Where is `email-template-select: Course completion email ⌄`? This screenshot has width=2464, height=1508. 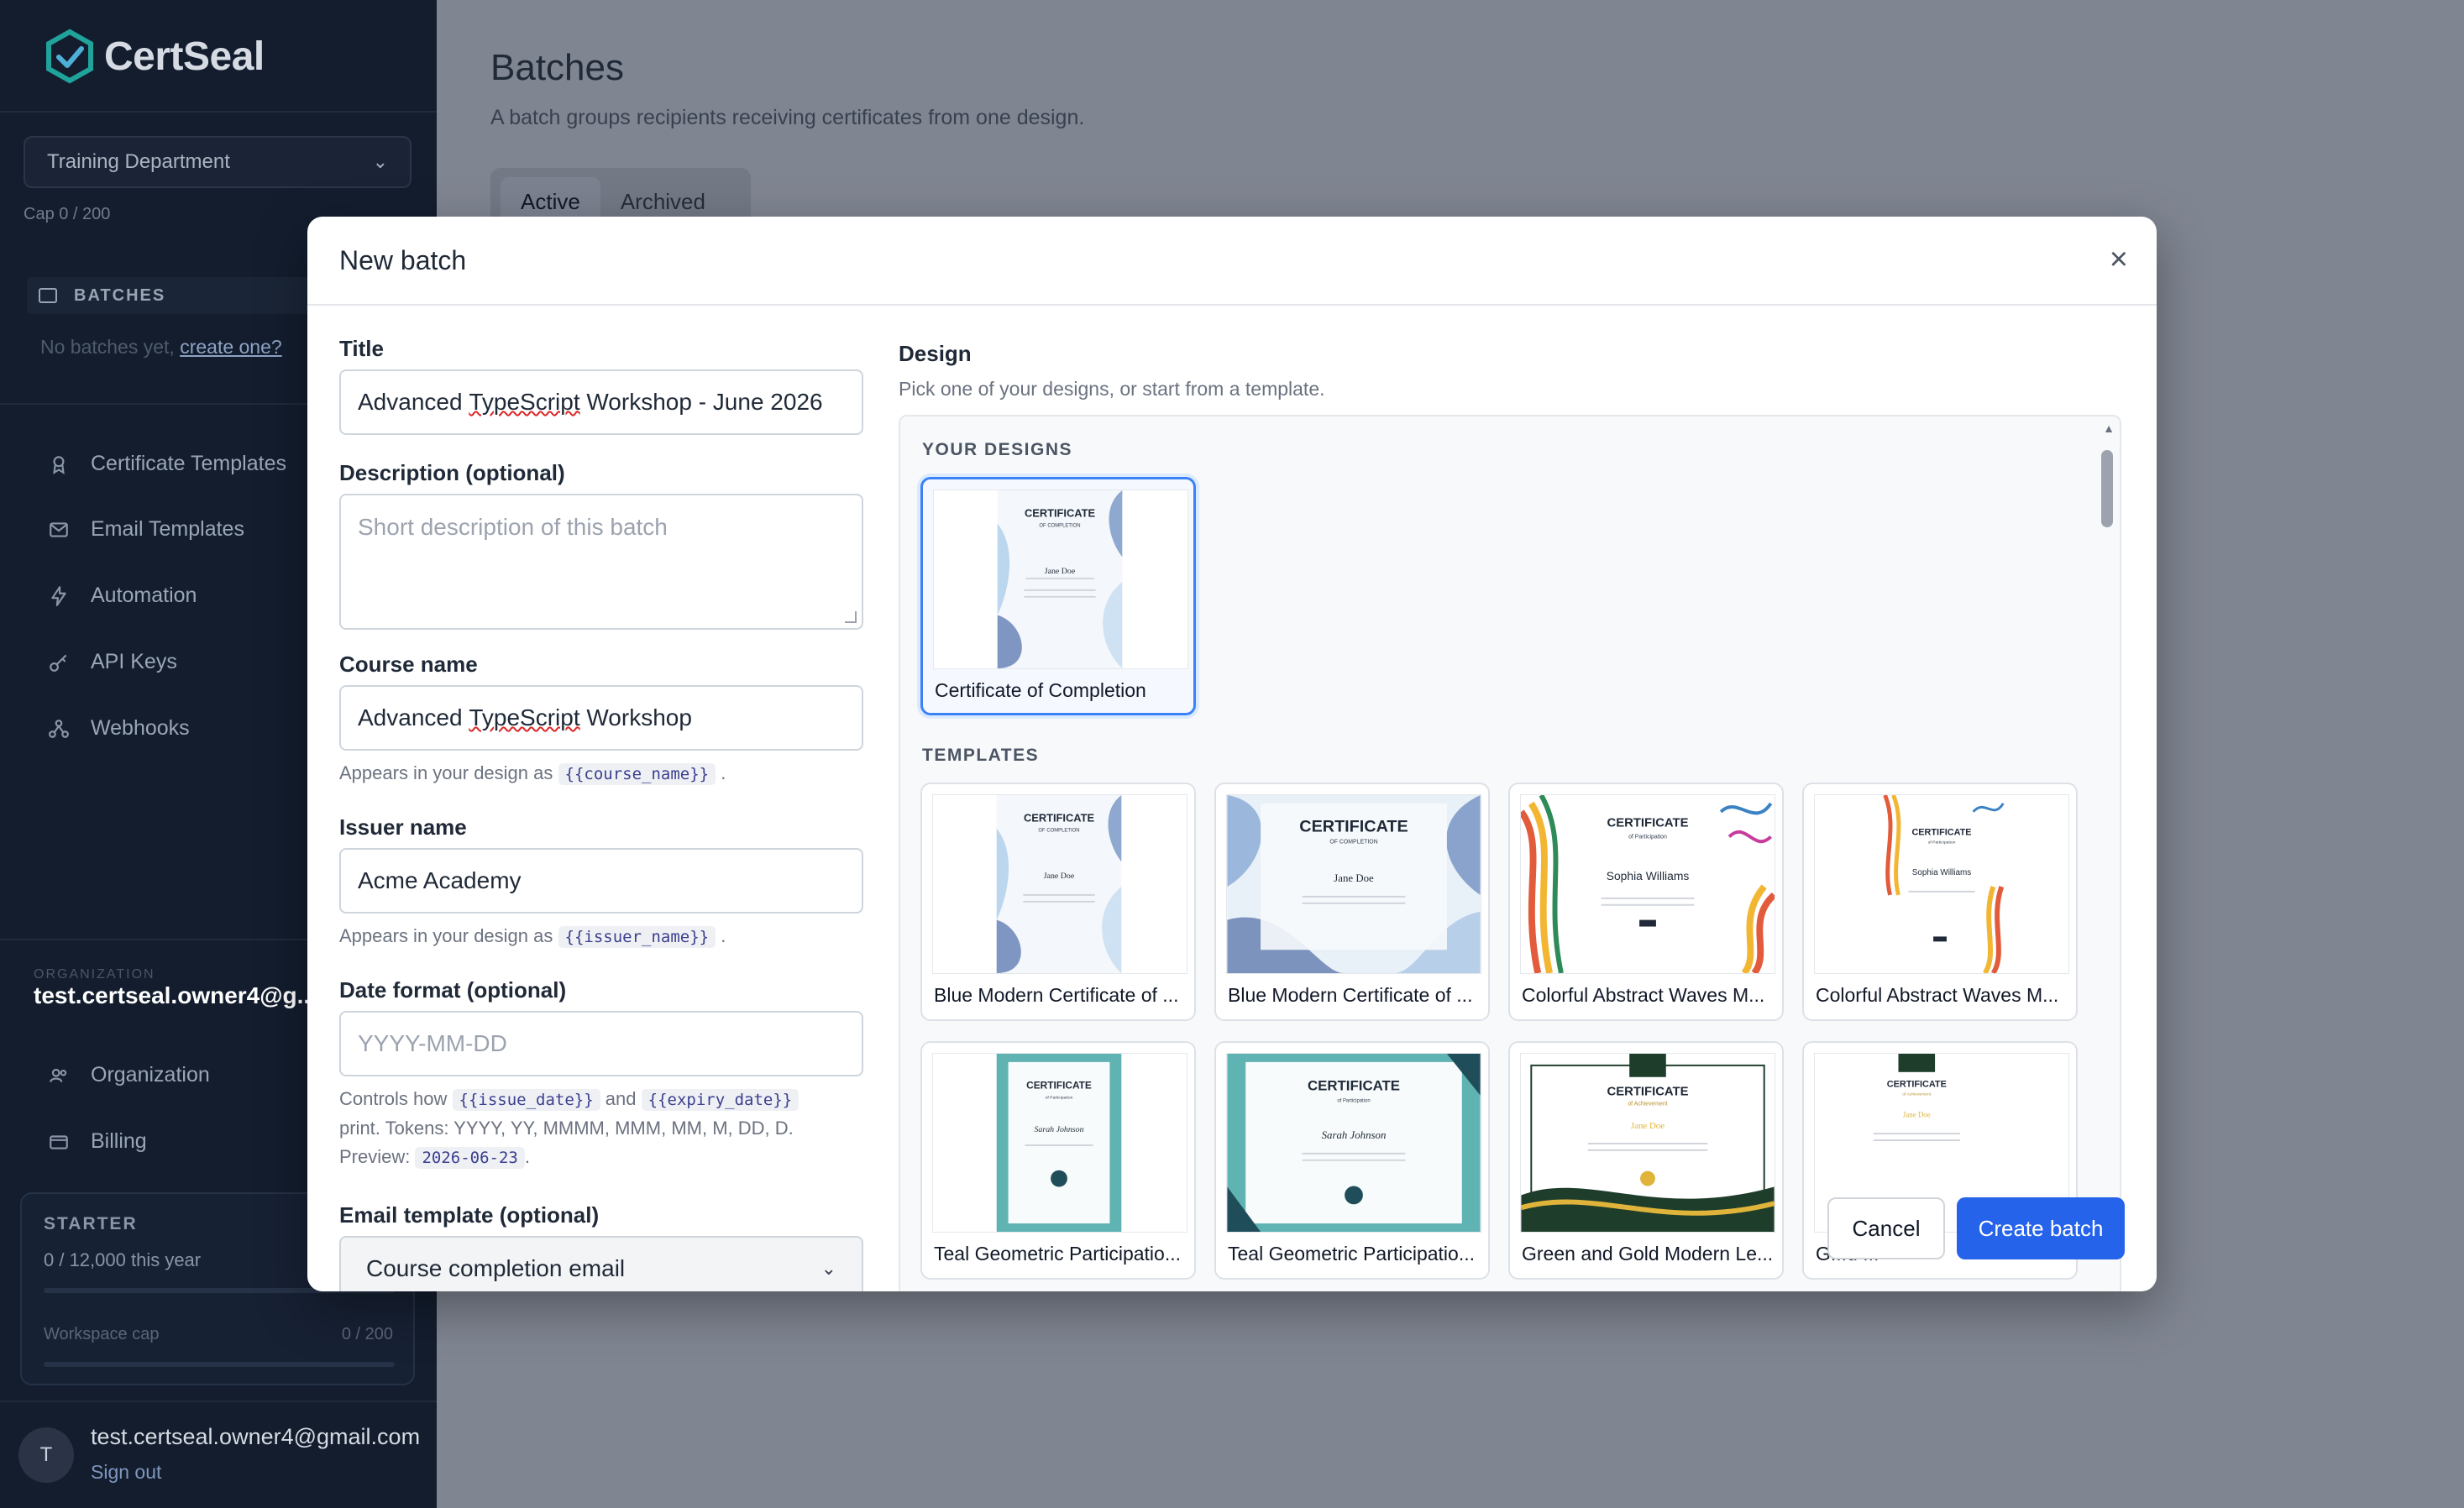 email-template-select: Course completion email ⌄ is located at coordinates (601, 1263).